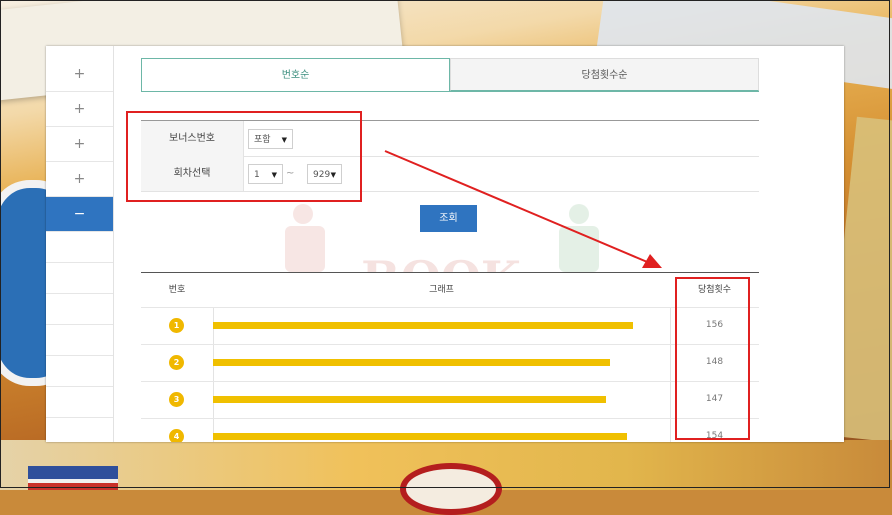 The height and width of the screenshot is (515, 892). I want to click on background-seal, so click(451, 489).